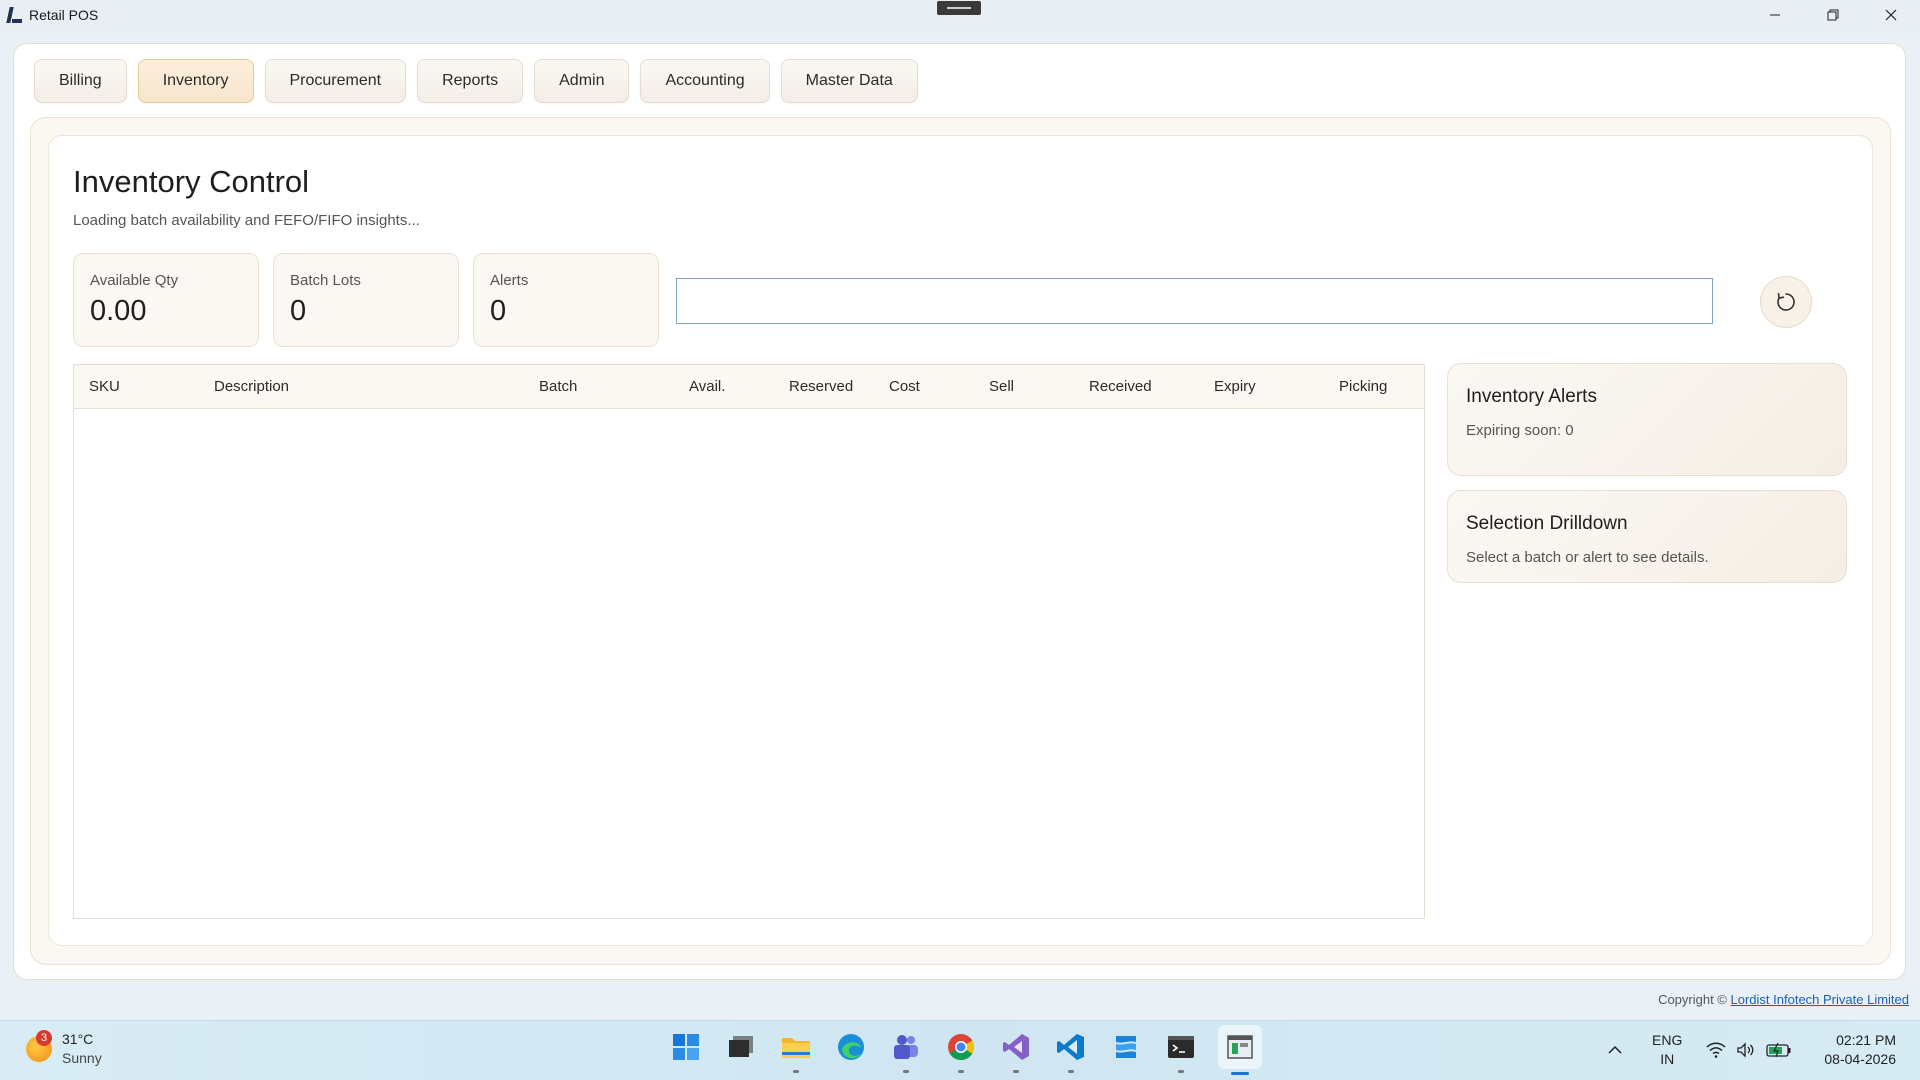 The width and height of the screenshot is (1920, 1080). Describe the element at coordinates (1194, 301) in the screenshot. I see `search-input` at that location.